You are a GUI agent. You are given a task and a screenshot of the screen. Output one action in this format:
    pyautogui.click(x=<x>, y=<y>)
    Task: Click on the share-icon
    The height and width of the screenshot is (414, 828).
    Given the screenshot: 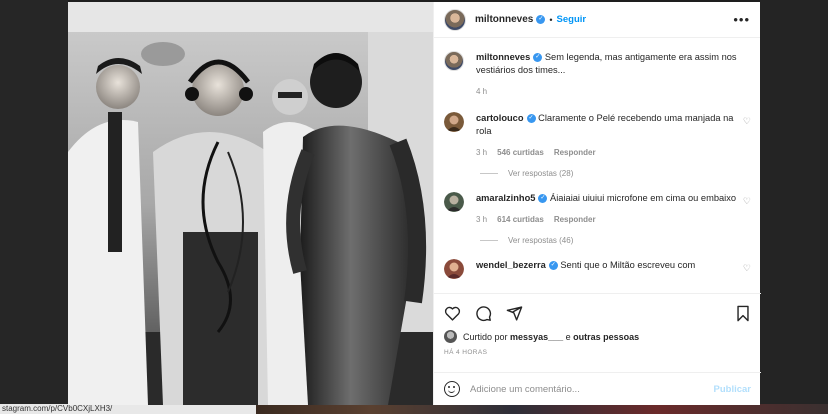 What is the action you would take?
    pyautogui.click(x=514, y=313)
    